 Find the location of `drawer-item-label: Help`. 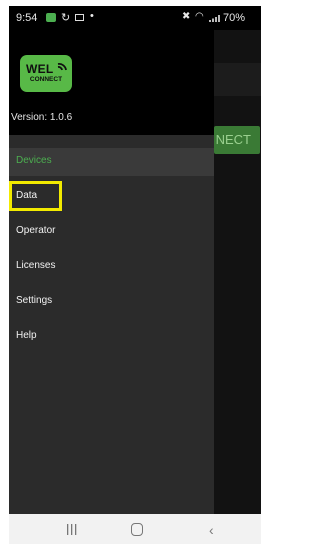

drawer-item-label: Help is located at coordinates (26, 335).